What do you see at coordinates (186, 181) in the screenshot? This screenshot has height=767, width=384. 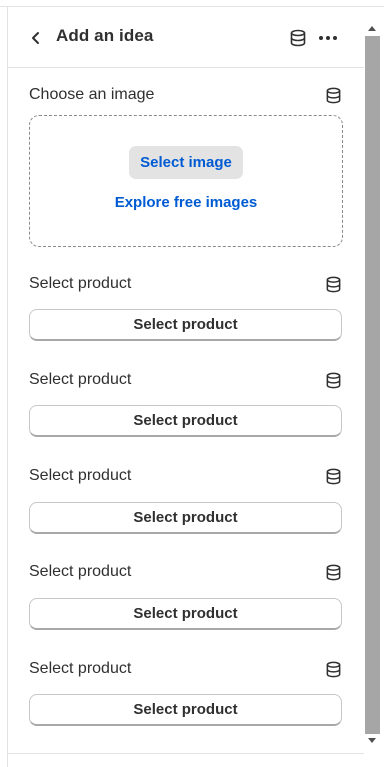 I see `image-dropzone: Select image Explore free images` at bounding box center [186, 181].